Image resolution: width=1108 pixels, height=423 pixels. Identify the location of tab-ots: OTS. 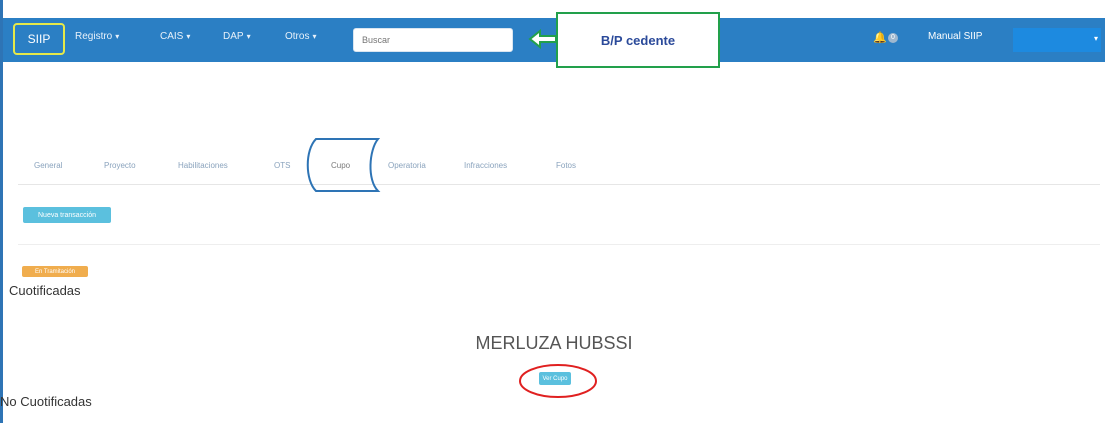
(282, 165).